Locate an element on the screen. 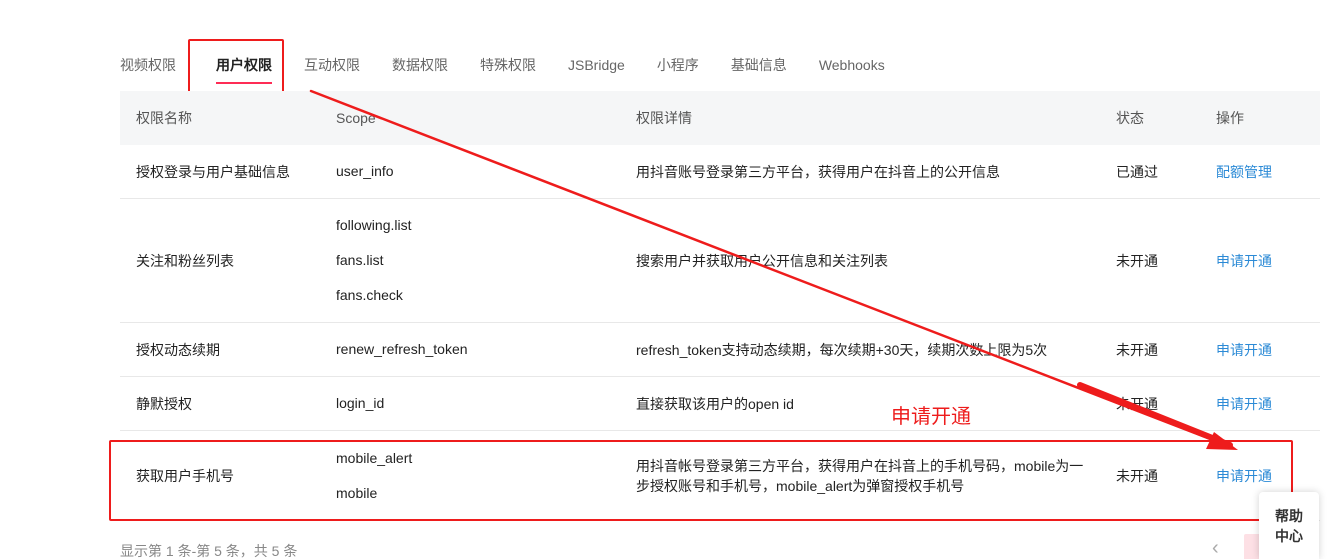  quota-manage-link: 配额管理 is located at coordinates (1244, 172).